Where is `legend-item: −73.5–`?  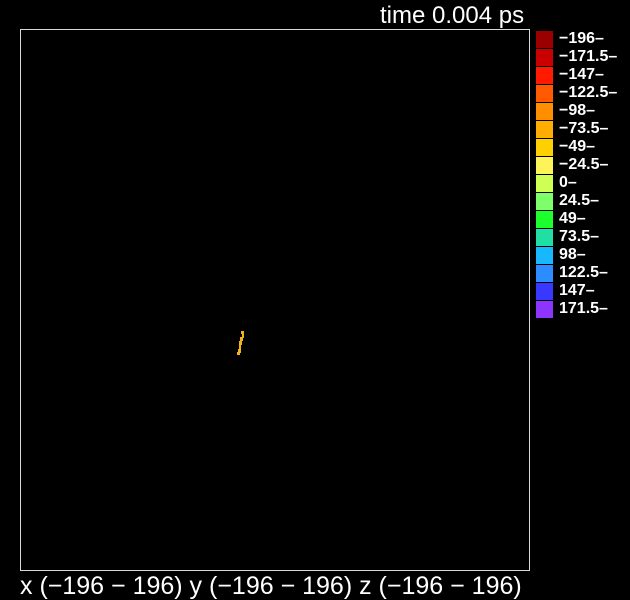 legend-item: −73.5– is located at coordinates (583, 129).